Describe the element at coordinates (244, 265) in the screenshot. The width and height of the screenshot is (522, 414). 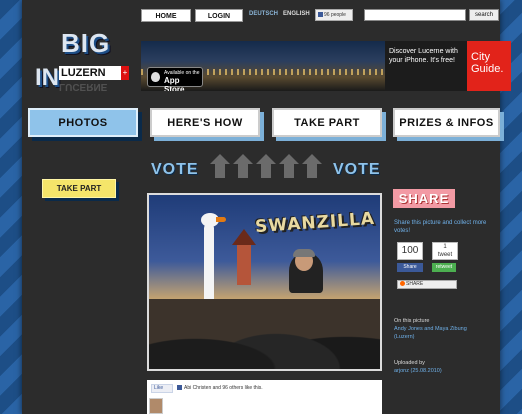
I see `water-tower` at that location.